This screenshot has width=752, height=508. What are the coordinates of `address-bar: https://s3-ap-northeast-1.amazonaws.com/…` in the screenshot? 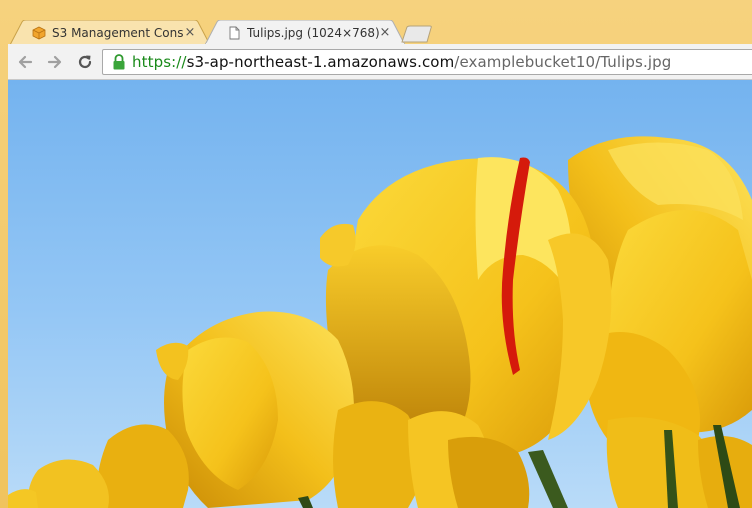 It's located at (427, 62).